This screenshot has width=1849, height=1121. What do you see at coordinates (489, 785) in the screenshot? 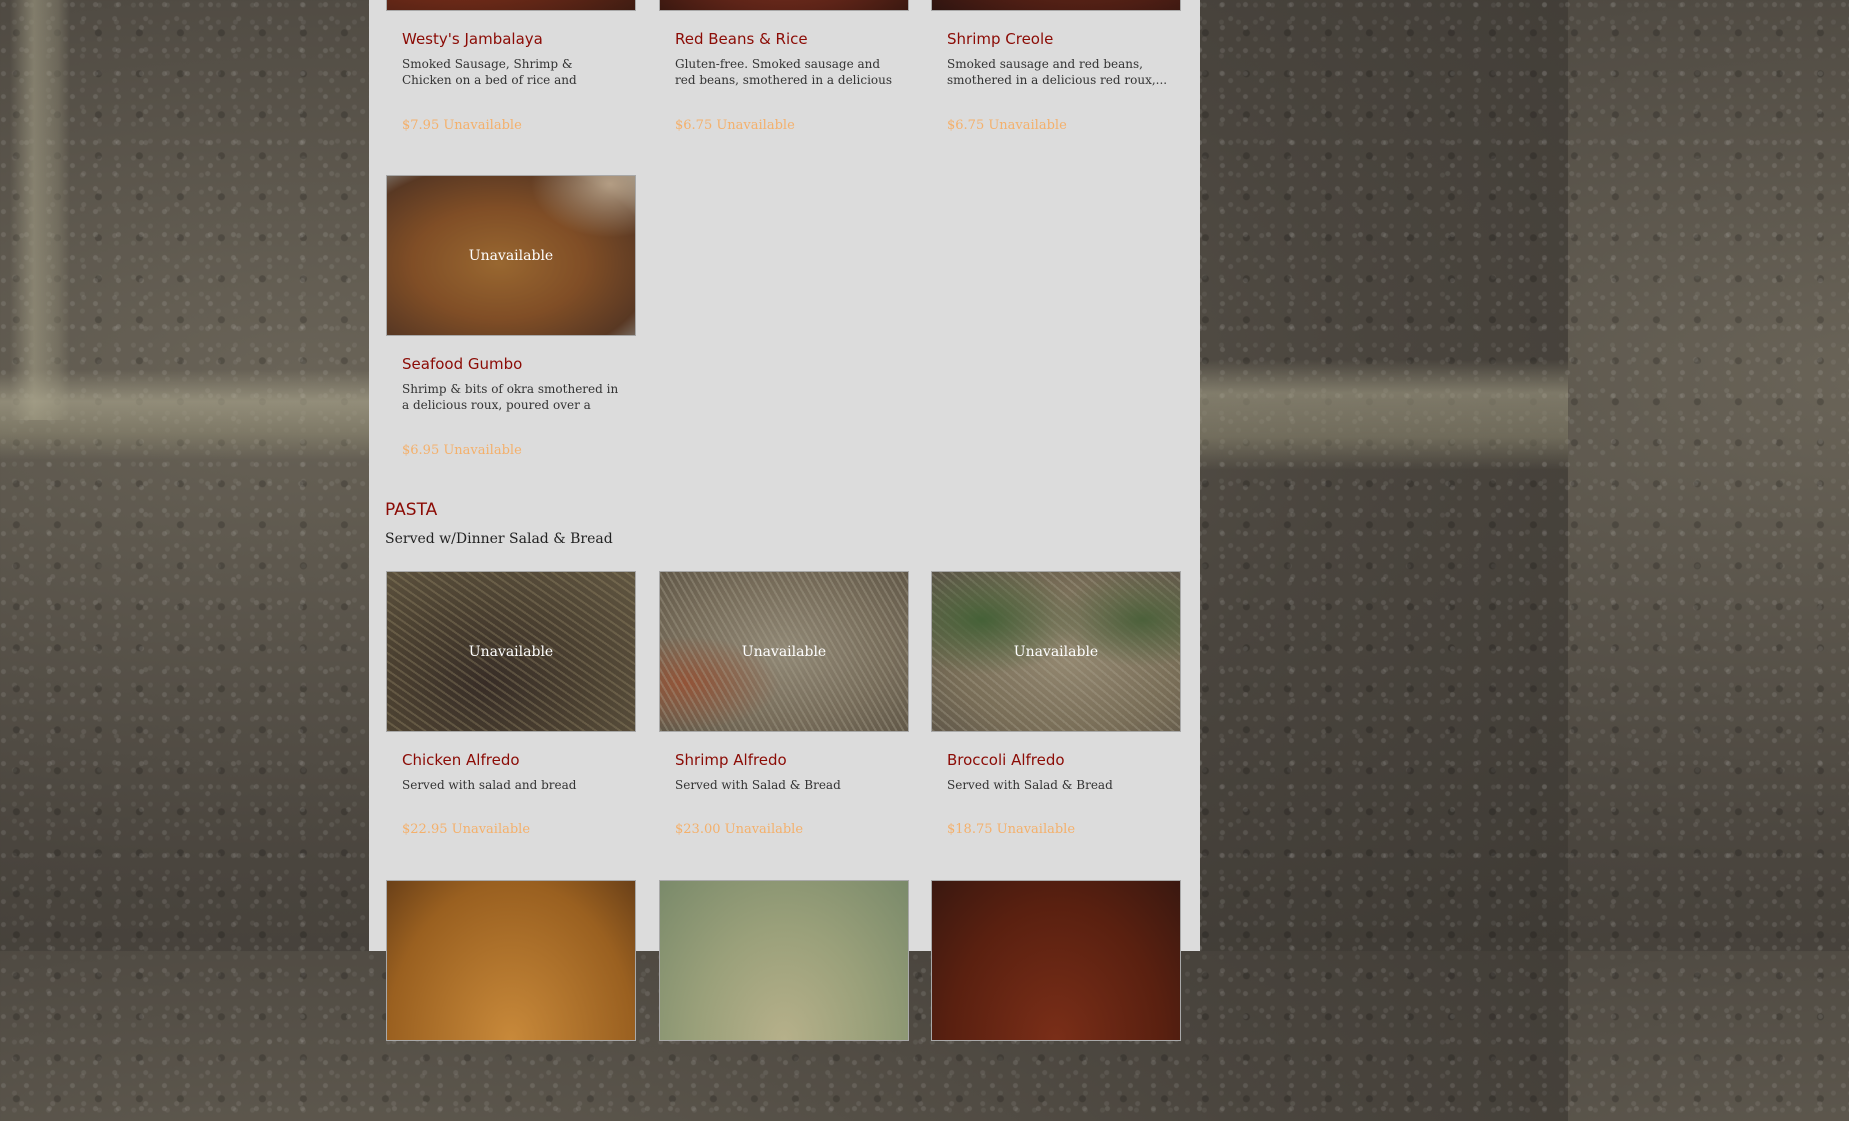
I see `menu-item-description: Served with salad and bread` at bounding box center [489, 785].